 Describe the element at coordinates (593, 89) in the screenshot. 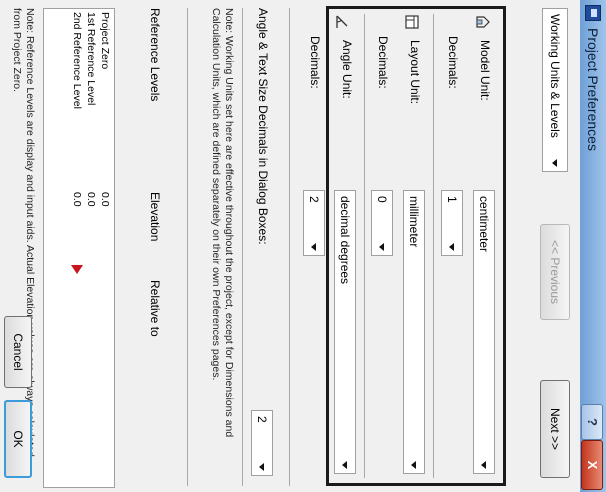

I see `window-title: Project Preferences` at that location.